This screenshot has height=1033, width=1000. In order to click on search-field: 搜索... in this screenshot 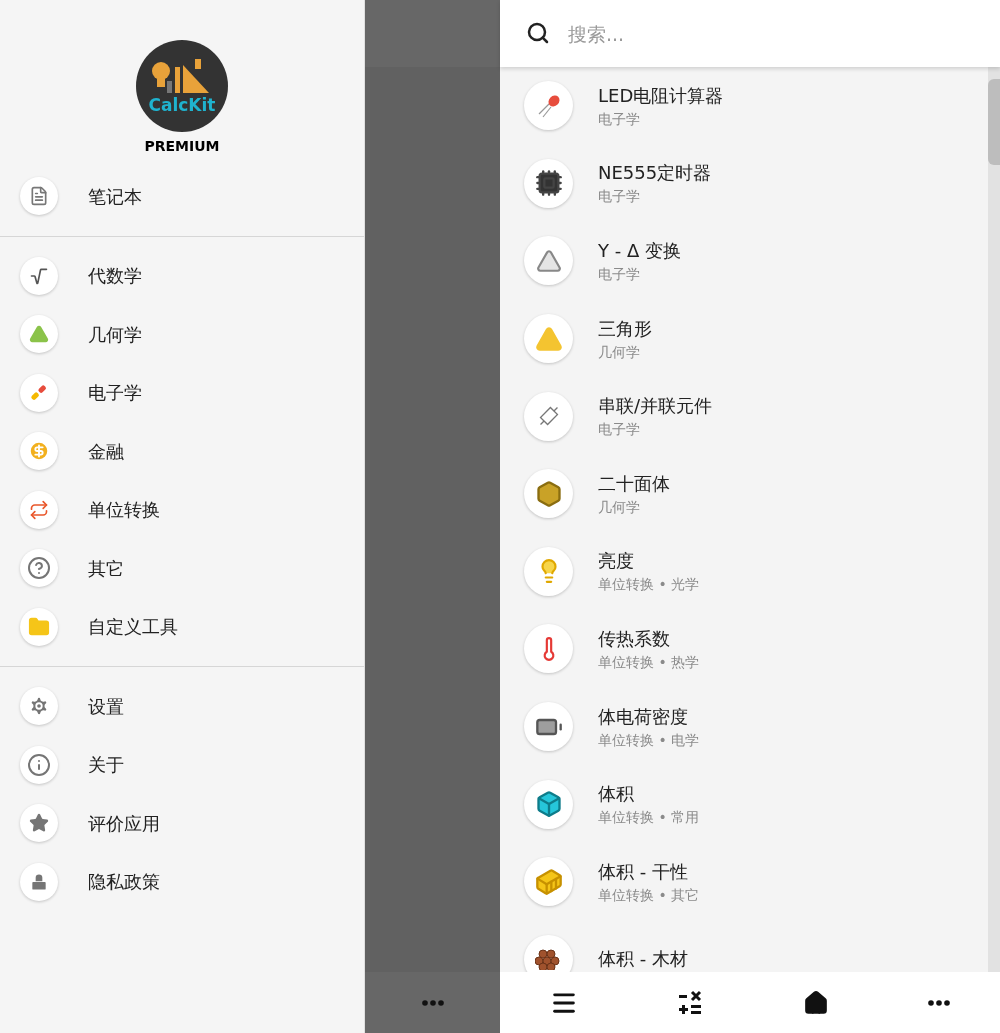, I will do `click(750, 33)`.